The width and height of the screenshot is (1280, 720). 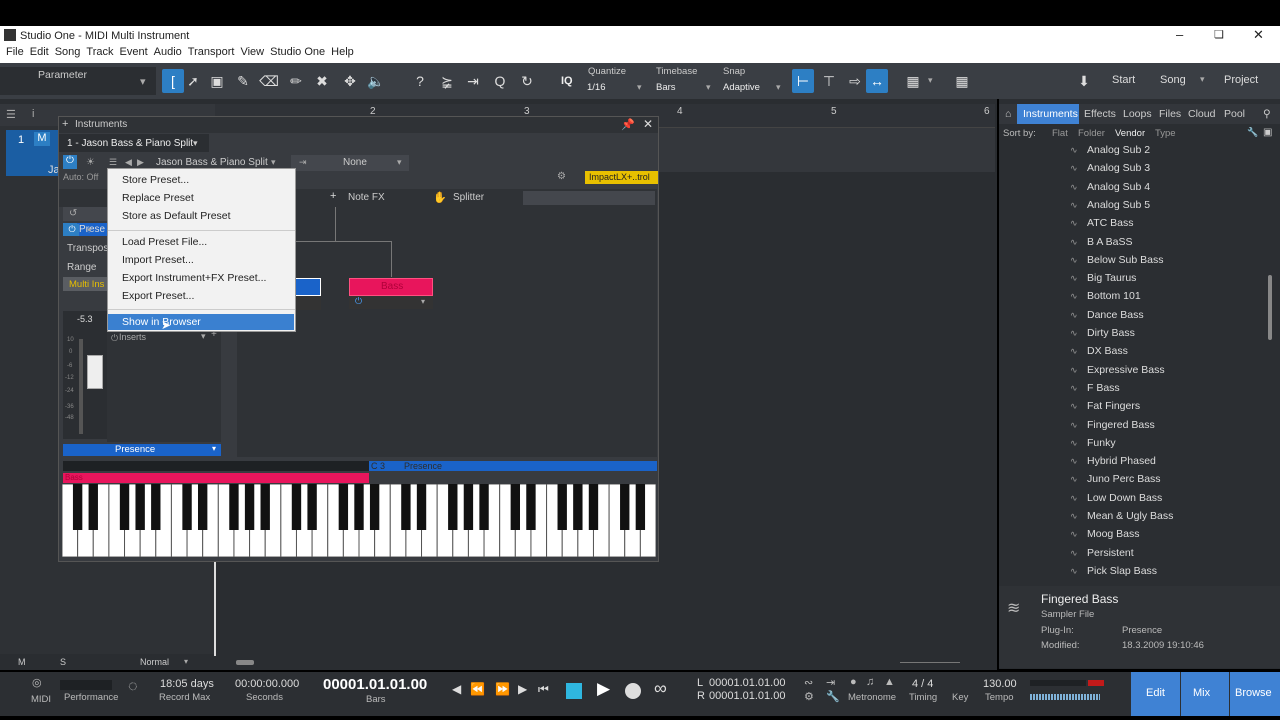 What do you see at coordinates (355, 162) in the screenshot?
I see `none-select: None` at bounding box center [355, 162].